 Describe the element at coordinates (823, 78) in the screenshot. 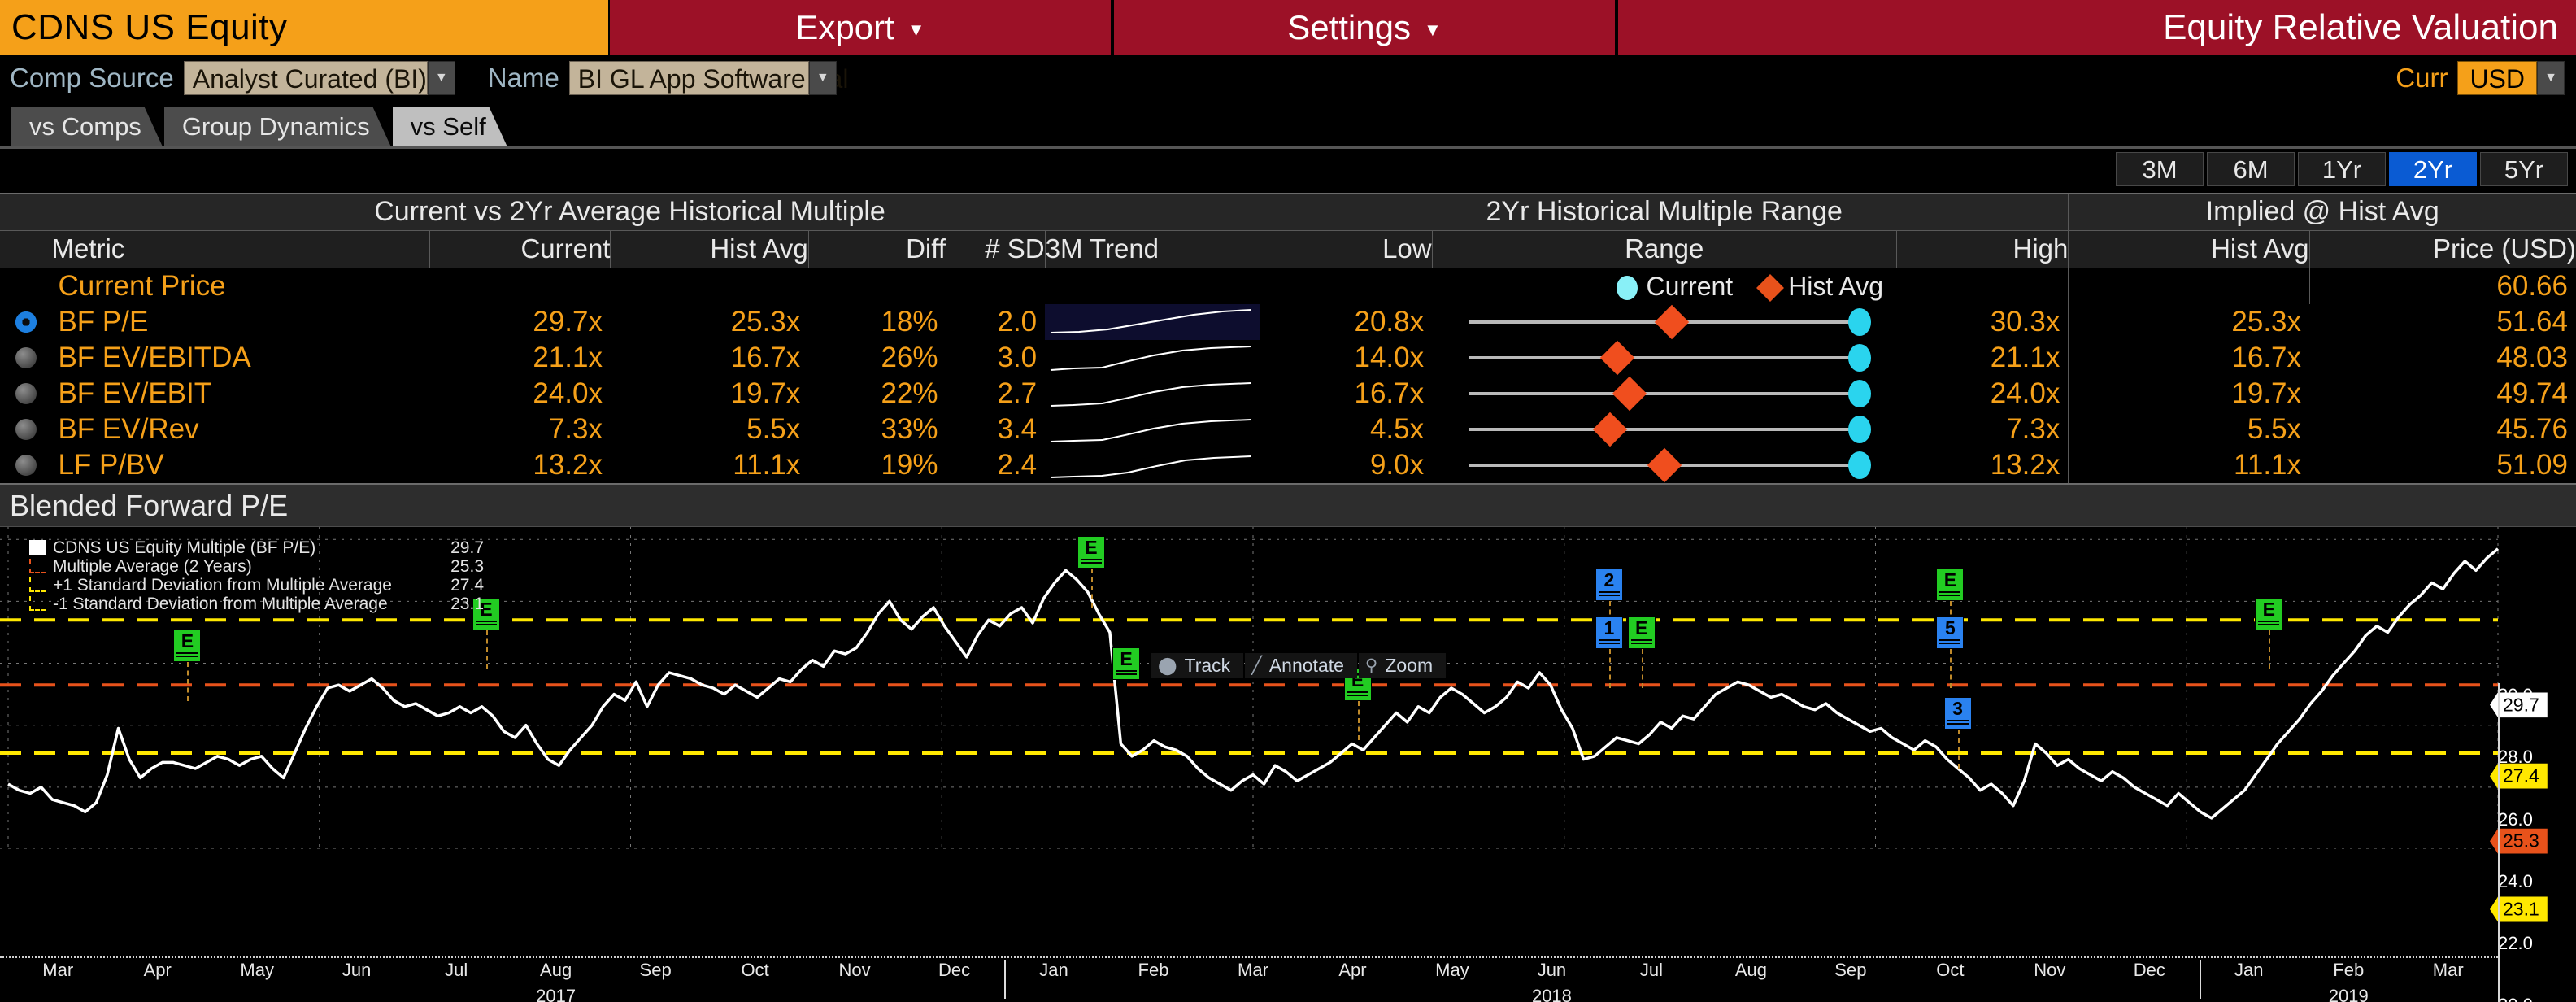

I see `name-dropdown-icon: ▼` at that location.